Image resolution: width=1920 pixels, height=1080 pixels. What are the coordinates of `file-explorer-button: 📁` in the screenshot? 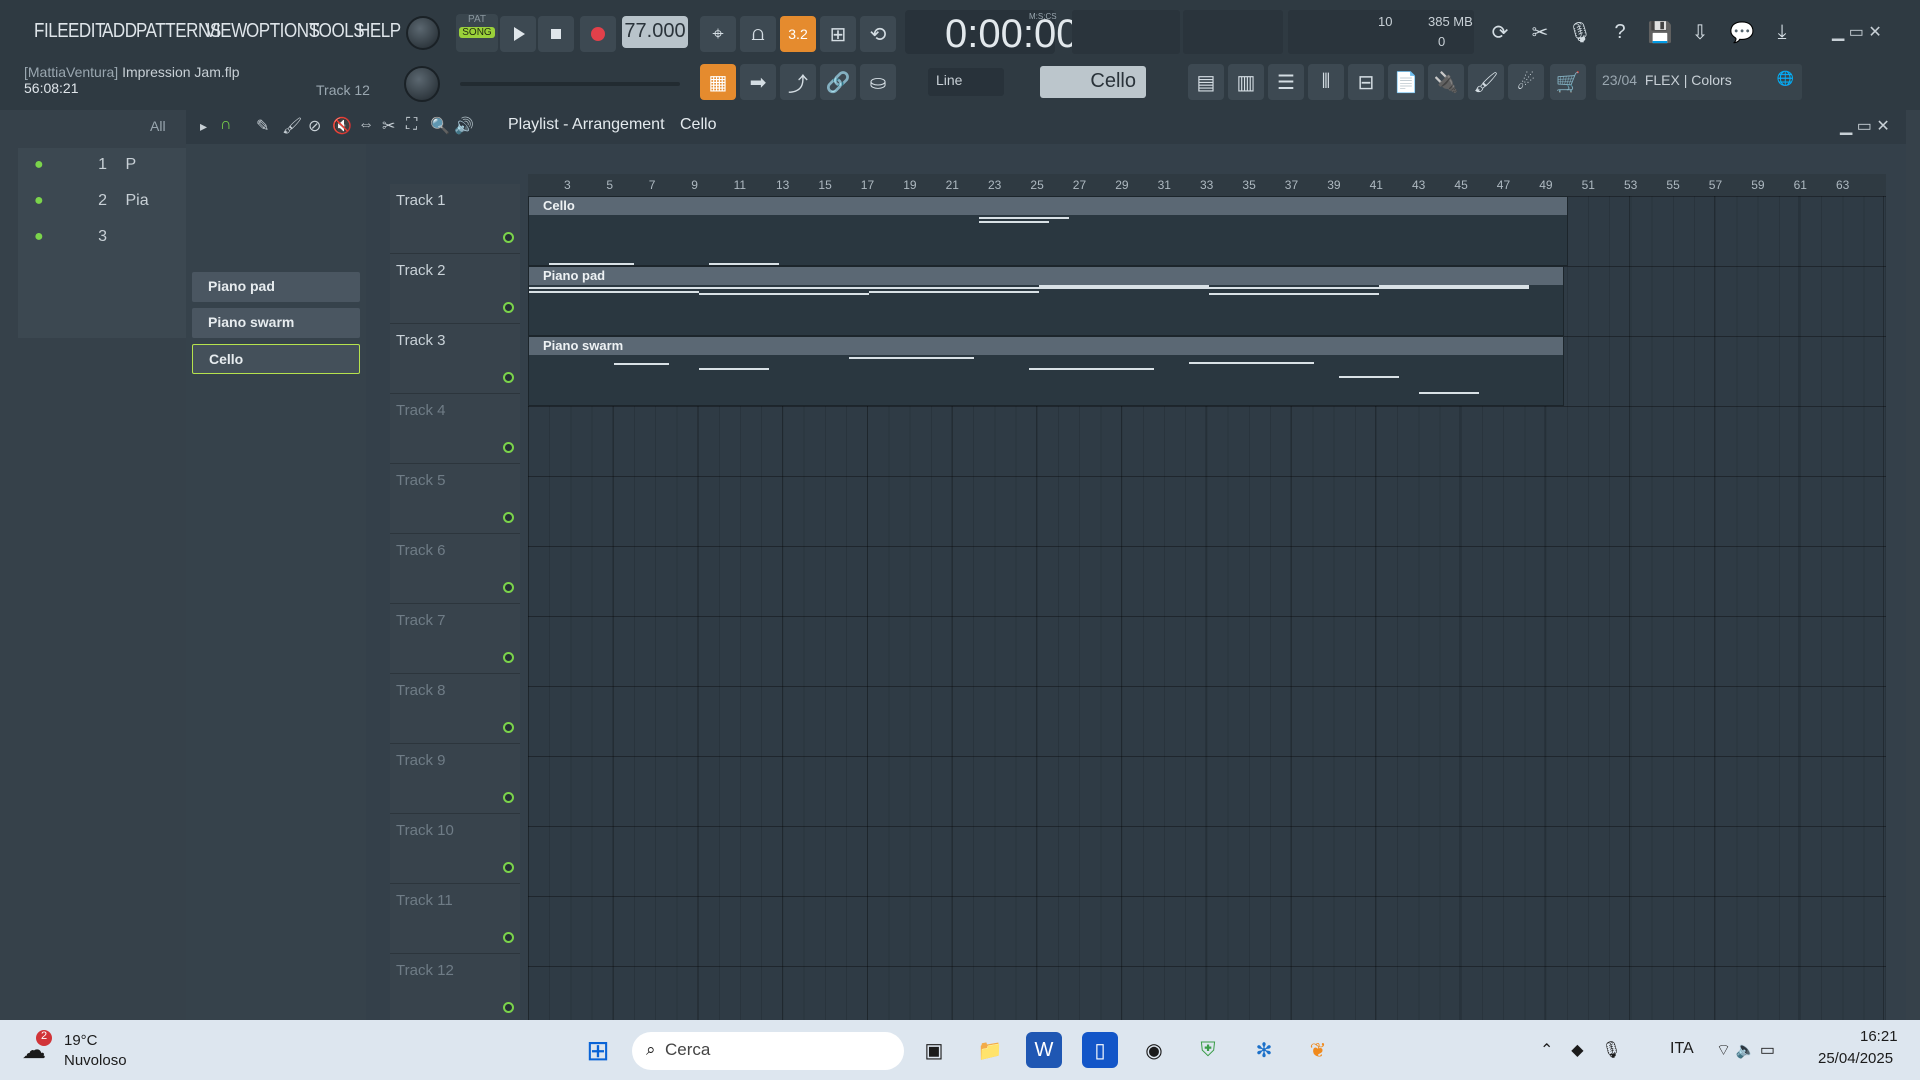 It's located at (990, 1050).